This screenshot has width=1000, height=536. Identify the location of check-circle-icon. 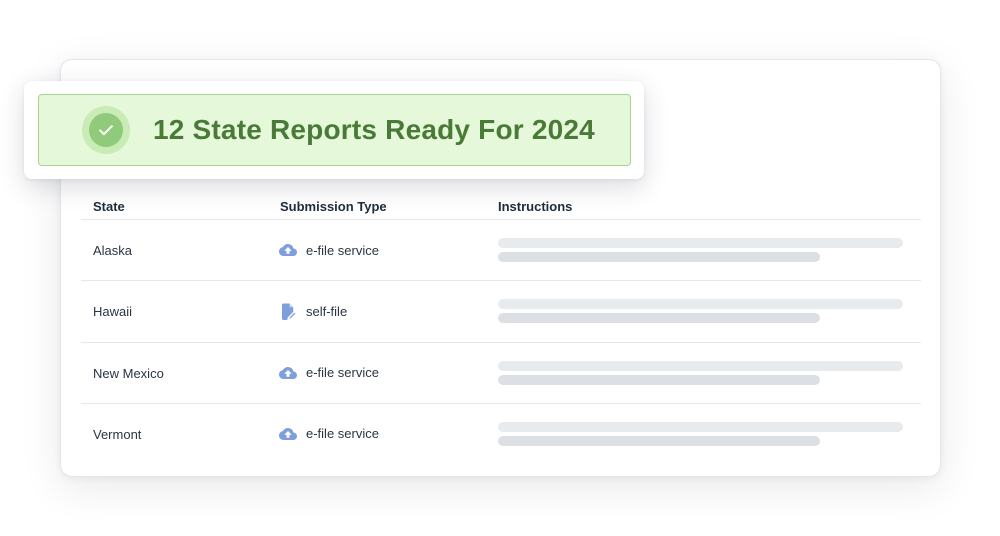
(106, 130).